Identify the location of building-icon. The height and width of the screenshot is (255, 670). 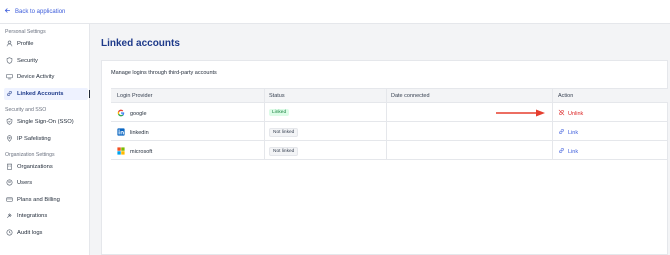
(9, 167).